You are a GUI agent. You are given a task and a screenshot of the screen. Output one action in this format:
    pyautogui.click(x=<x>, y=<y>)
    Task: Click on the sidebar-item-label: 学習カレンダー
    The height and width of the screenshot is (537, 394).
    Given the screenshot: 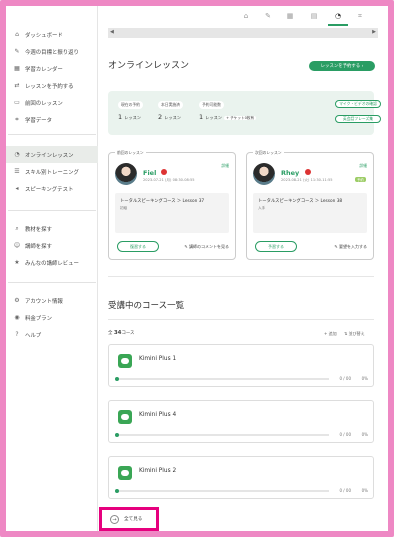 What is the action you would take?
    pyautogui.click(x=44, y=69)
    